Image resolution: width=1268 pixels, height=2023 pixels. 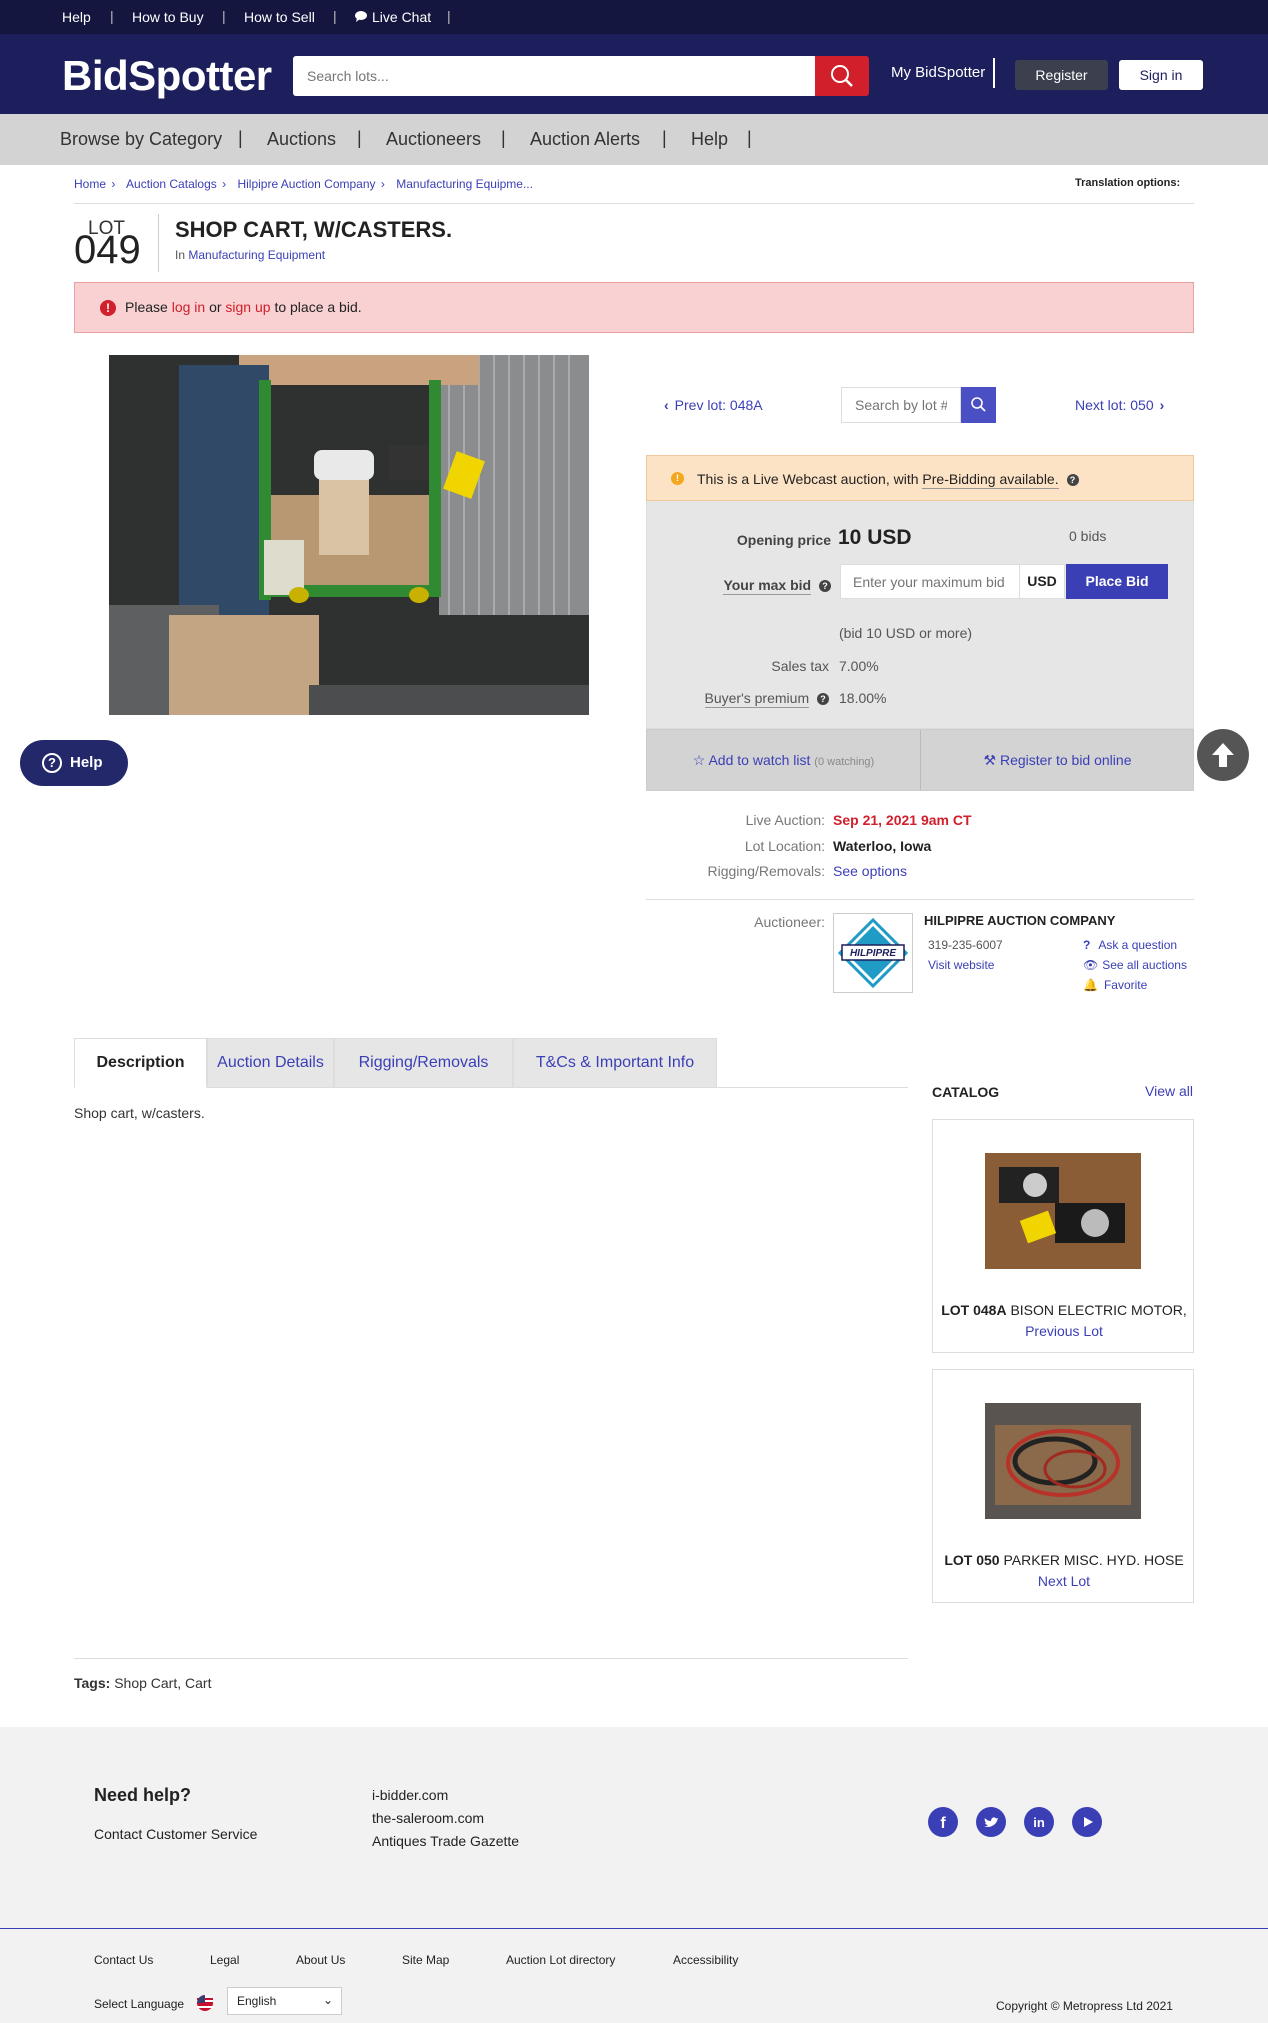 What do you see at coordinates (247, 307) in the screenshot?
I see `sign-up-link: sign up` at bounding box center [247, 307].